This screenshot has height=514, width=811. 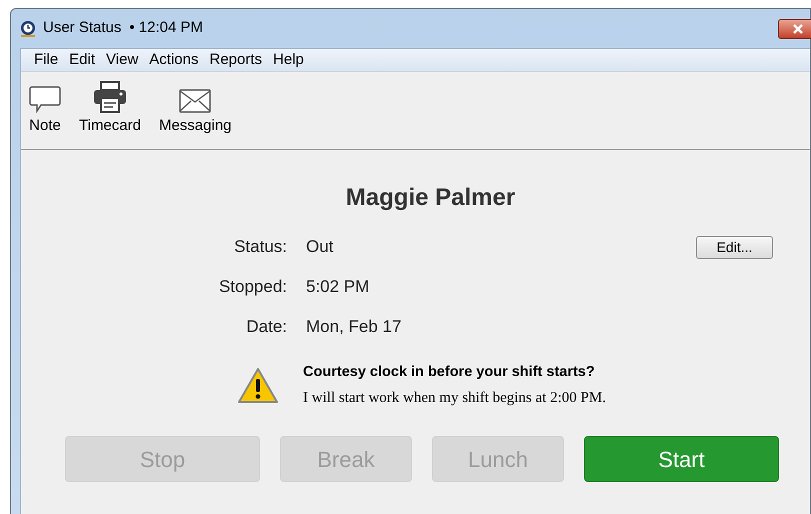 I want to click on toolbar-button: Messaging, so click(x=195, y=112).